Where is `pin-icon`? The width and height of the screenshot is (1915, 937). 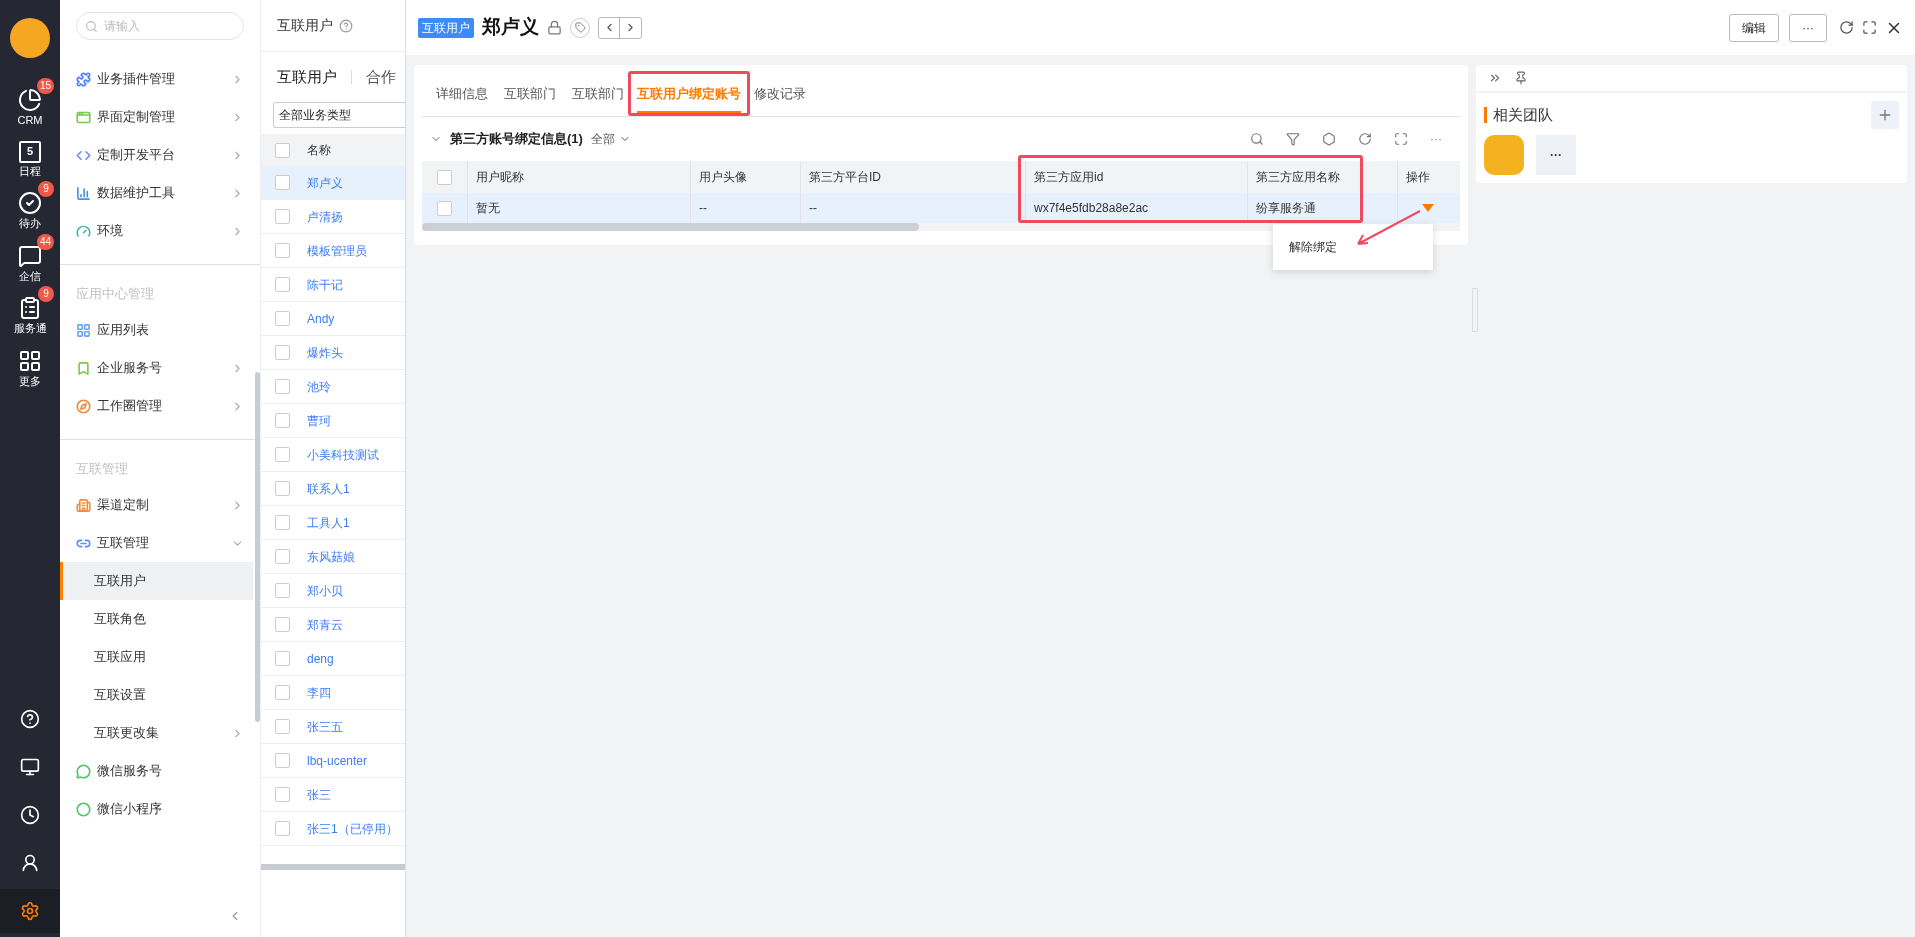 pin-icon is located at coordinates (1521, 78).